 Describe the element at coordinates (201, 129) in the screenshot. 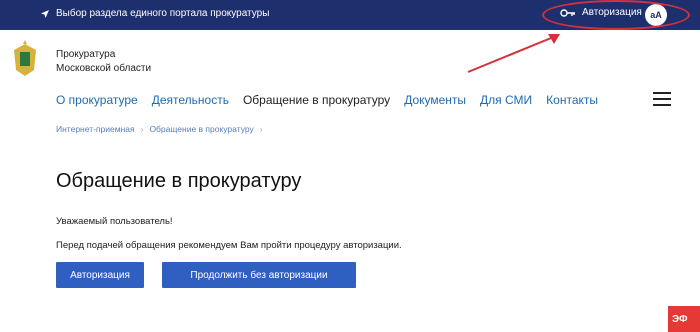

I see `breadcrumb-item-appeal: Обращение в прокуратуру` at that location.